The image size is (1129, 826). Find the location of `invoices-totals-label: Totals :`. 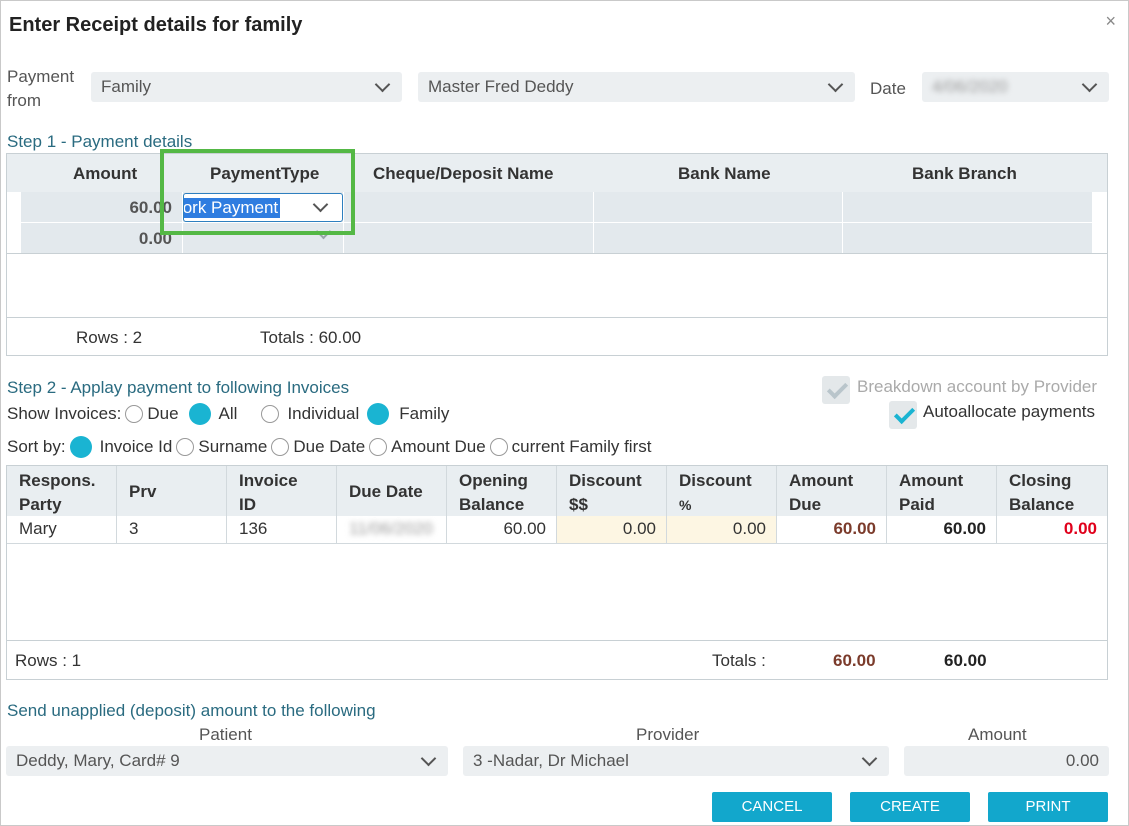

invoices-totals-label: Totals : is located at coordinates (739, 660).